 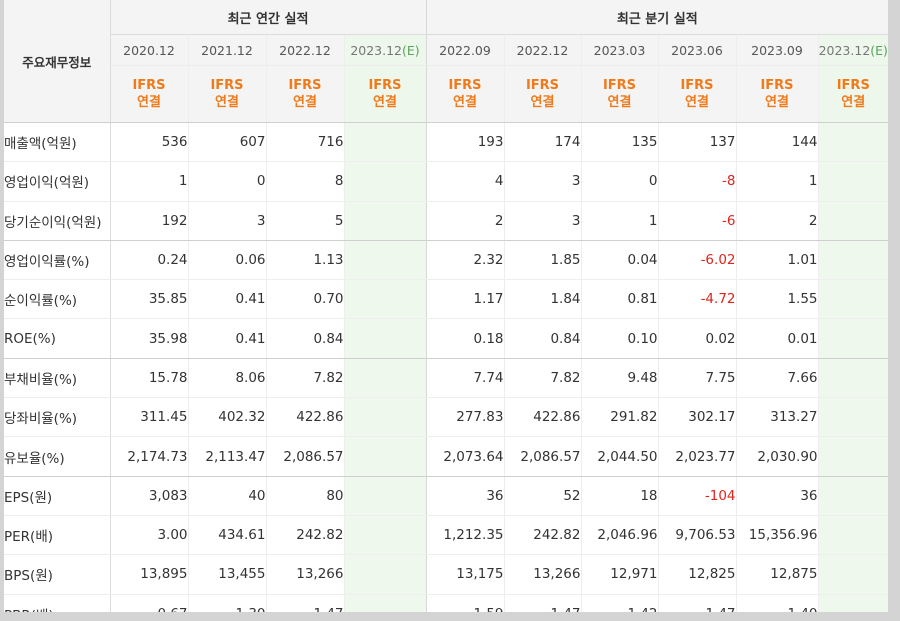 What do you see at coordinates (446, 603) in the screenshot?
I see `table-row: PBR(배)0.671.301.471.591.471.421.471.40` at bounding box center [446, 603].